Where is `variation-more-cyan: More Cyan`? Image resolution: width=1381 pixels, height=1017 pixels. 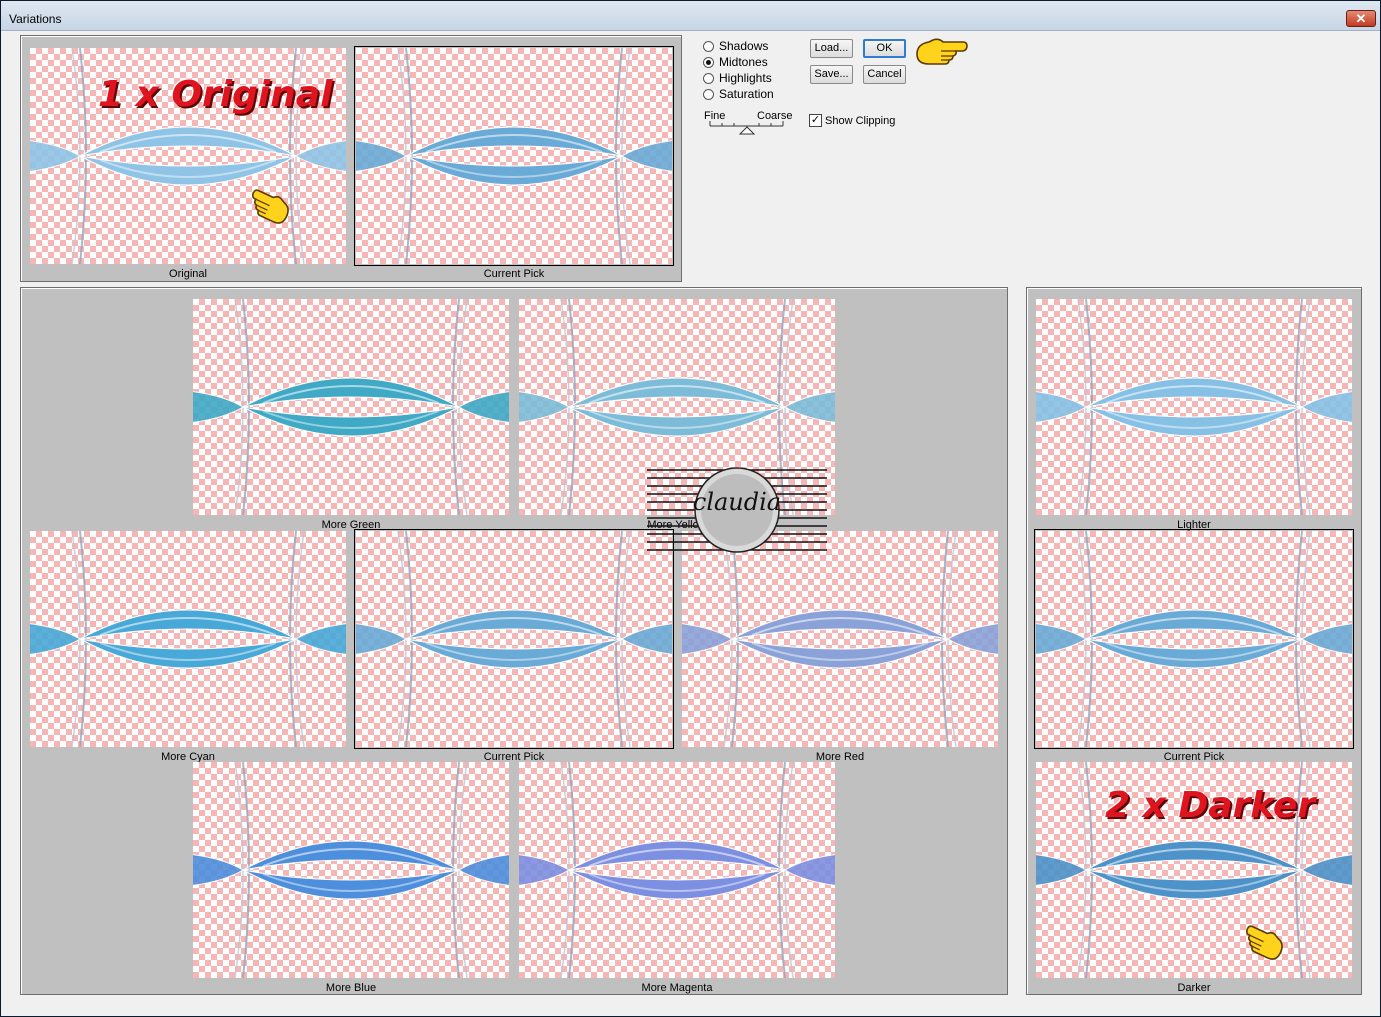
variation-more-cyan: More Cyan is located at coordinates (188, 646).